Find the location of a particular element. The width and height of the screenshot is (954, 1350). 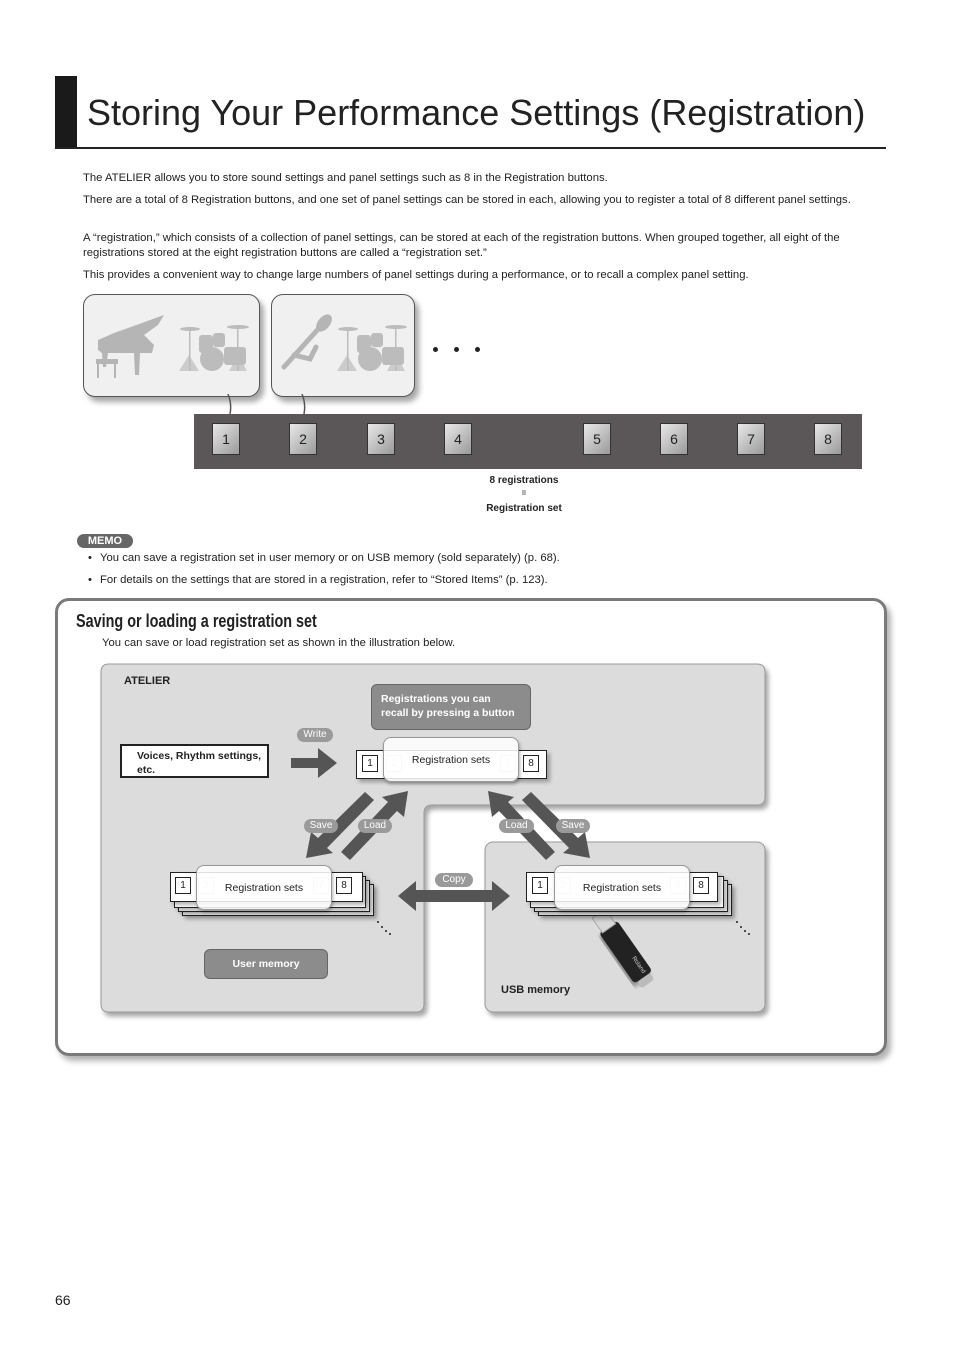

voices-rhythm-box: Voices, Rhythm settings, etc. is located at coordinates (194, 761).